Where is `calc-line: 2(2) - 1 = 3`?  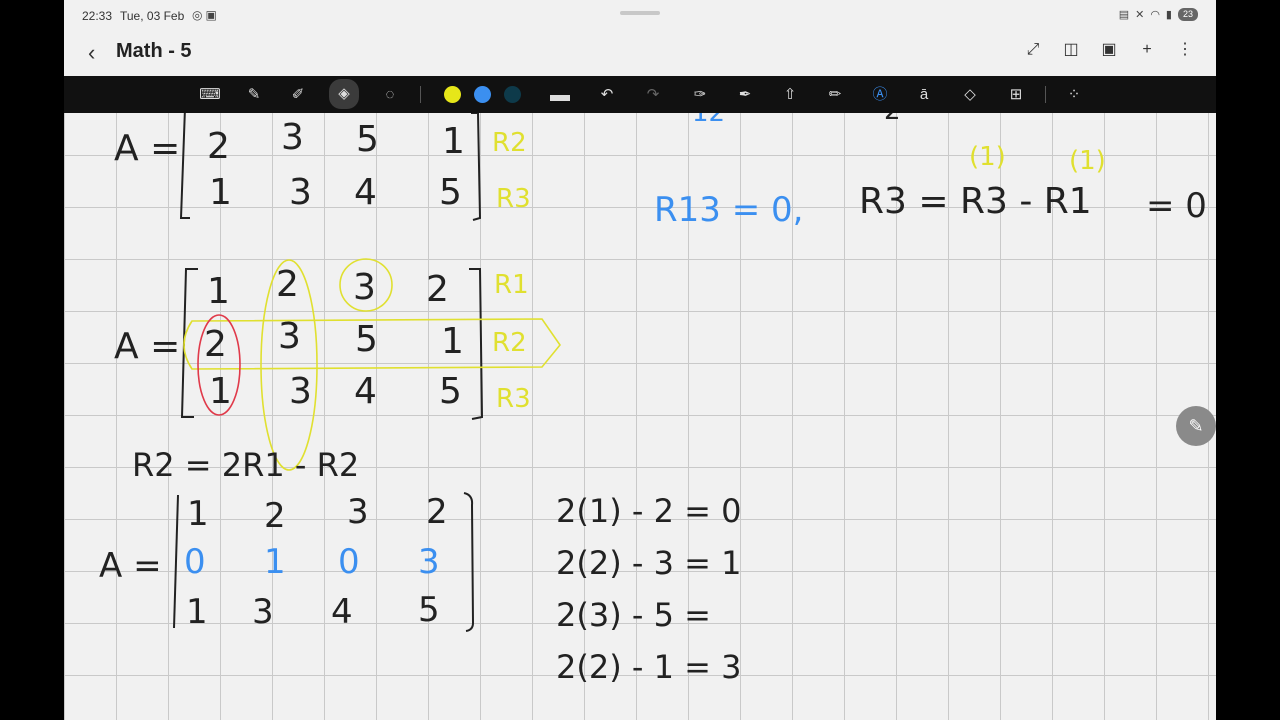 calc-line: 2(2) - 1 = 3 is located at coordinates (648, 667).